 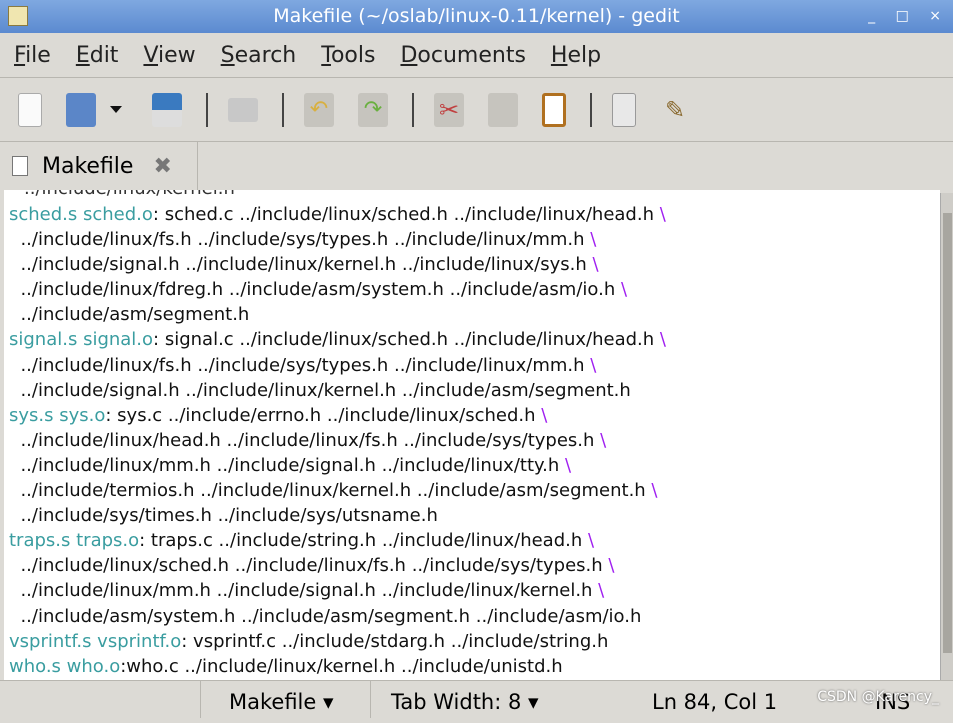 What do you see at coordinates (715, 702) in the screenshot?
I see `cursor-position: Ln 84, Col 1` at bounding box center [715, 702].